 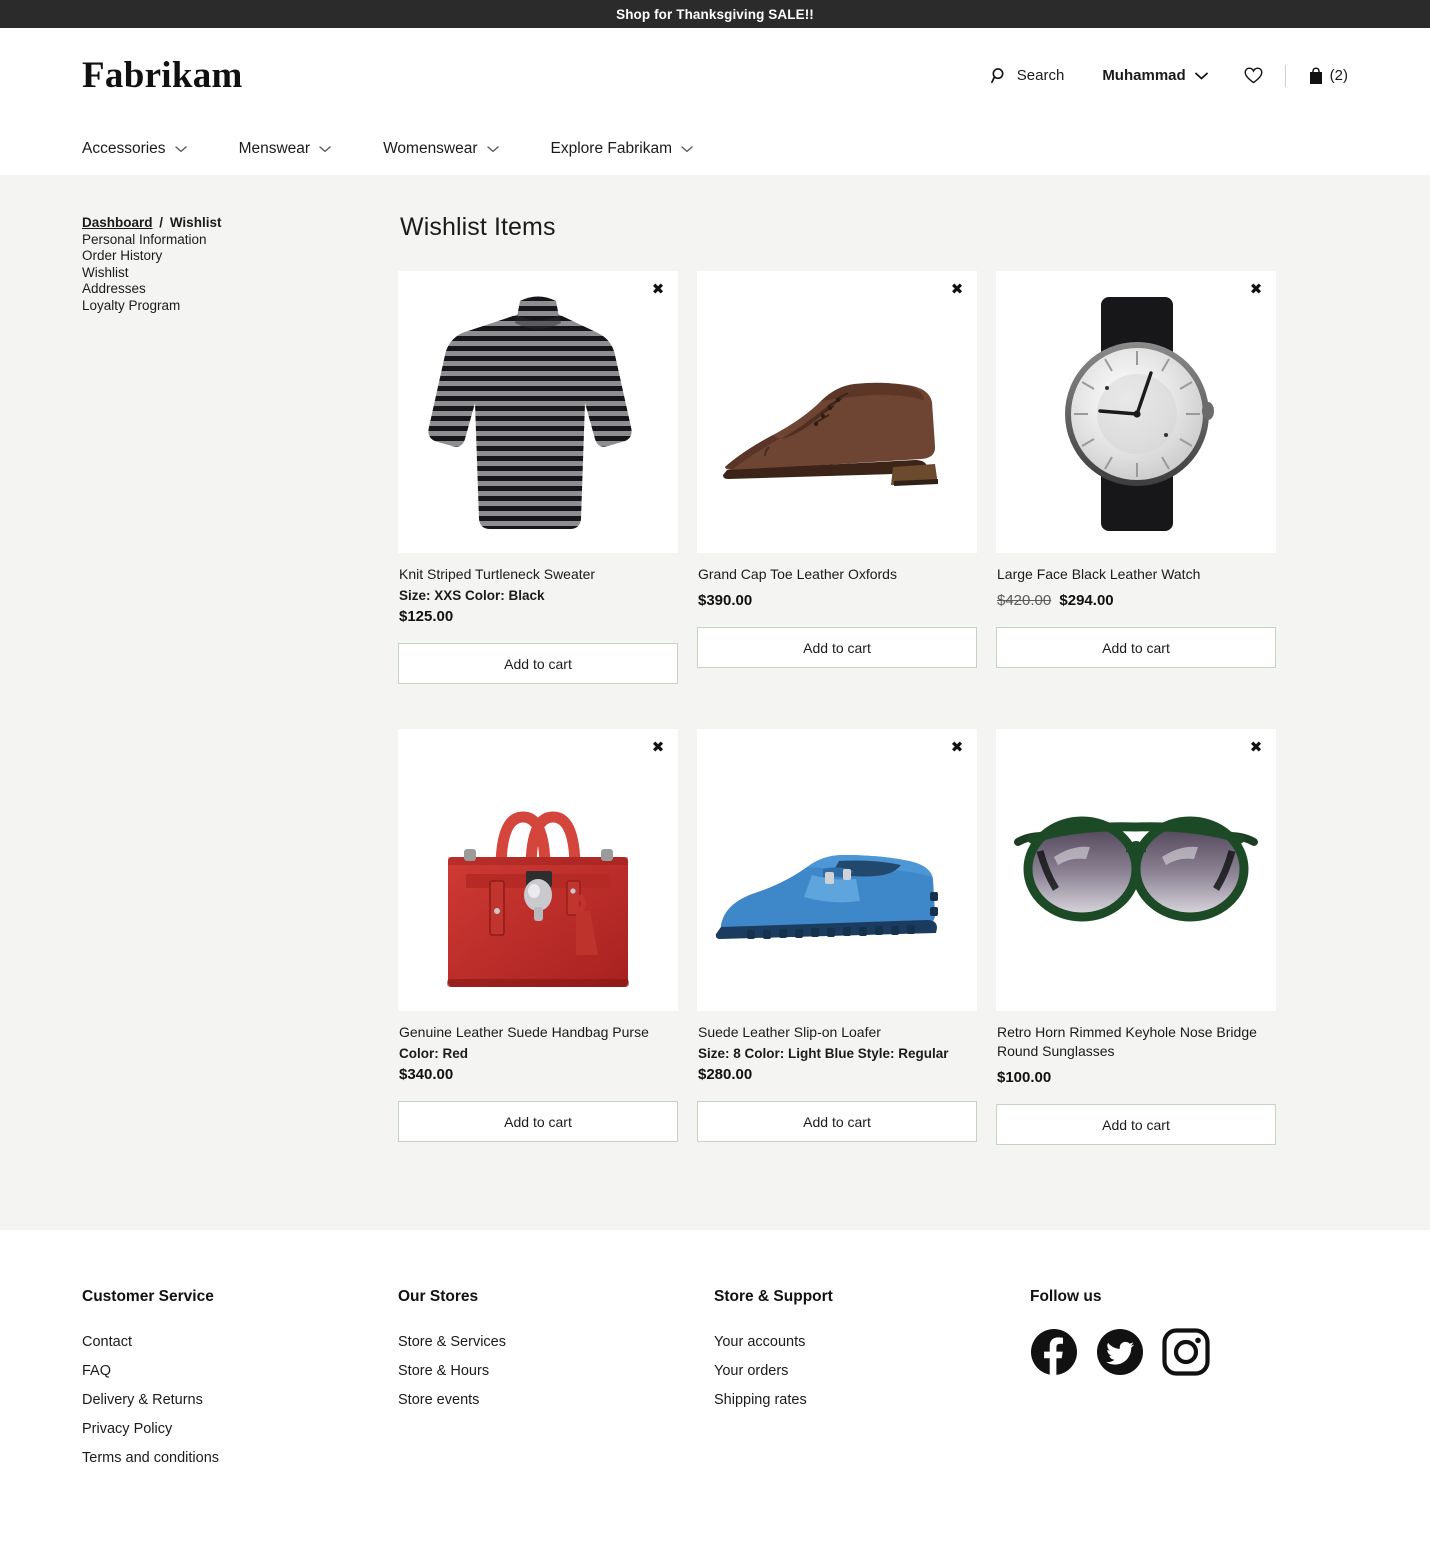 What do you see at coordinates (538, 574) in the screenshot?
I see `product-name: Knit Striped Turtleneck Sweater` at bounding box center [538, 574].